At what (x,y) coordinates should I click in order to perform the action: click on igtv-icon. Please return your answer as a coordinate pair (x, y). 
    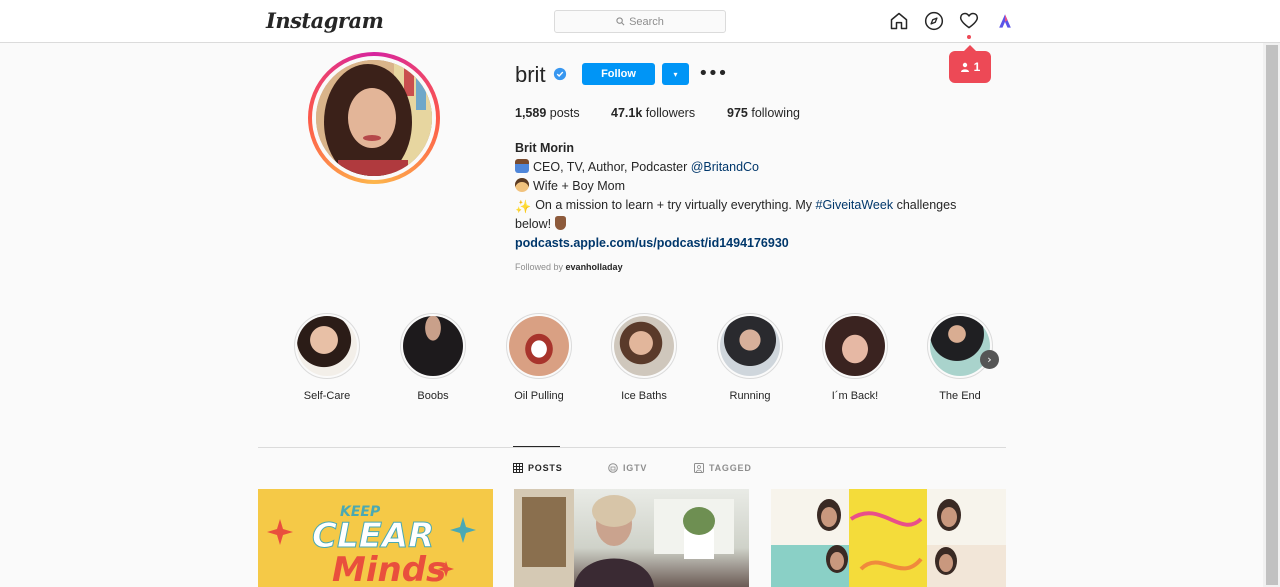
    Looking at the image, I should click on (613, 468).